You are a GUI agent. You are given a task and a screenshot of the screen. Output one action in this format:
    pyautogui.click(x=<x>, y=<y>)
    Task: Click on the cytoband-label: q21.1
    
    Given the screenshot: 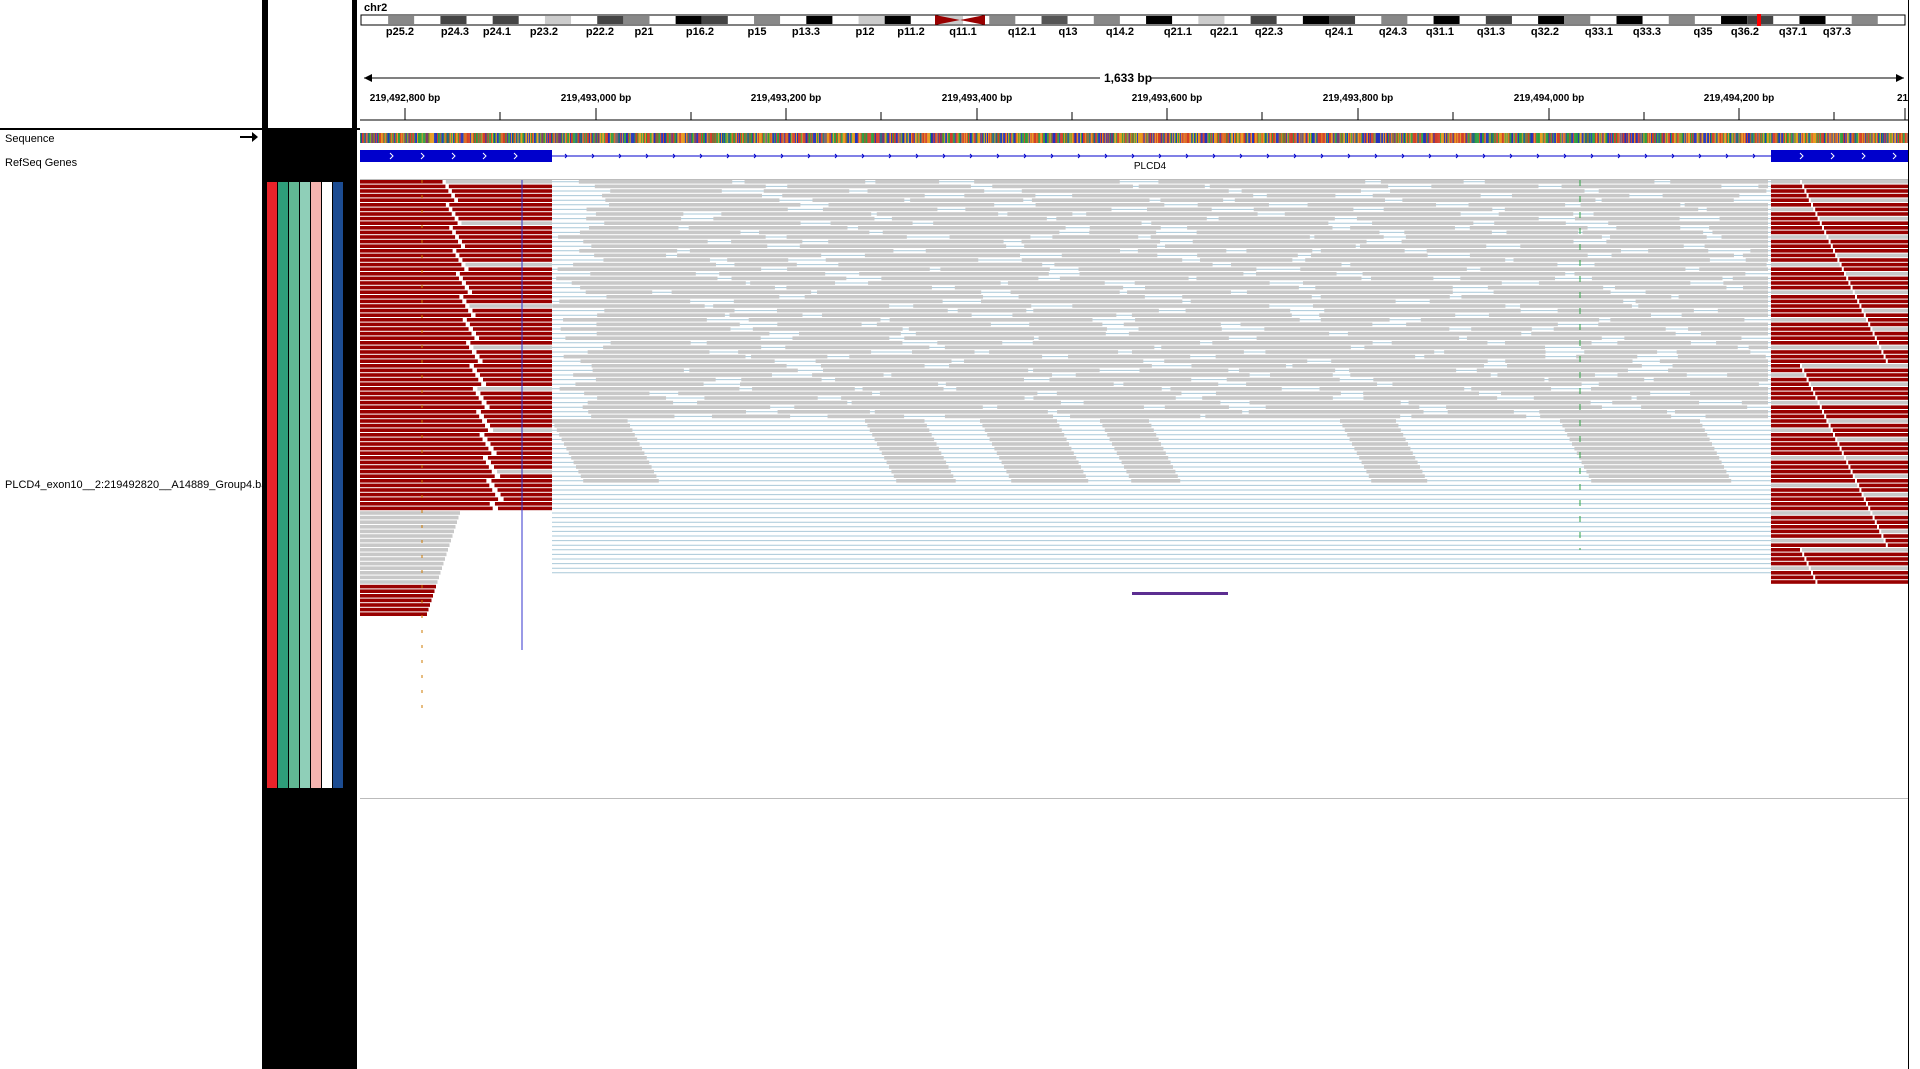 What is the action you would take?
    pyautogui.click(x=1178, y=32)
    